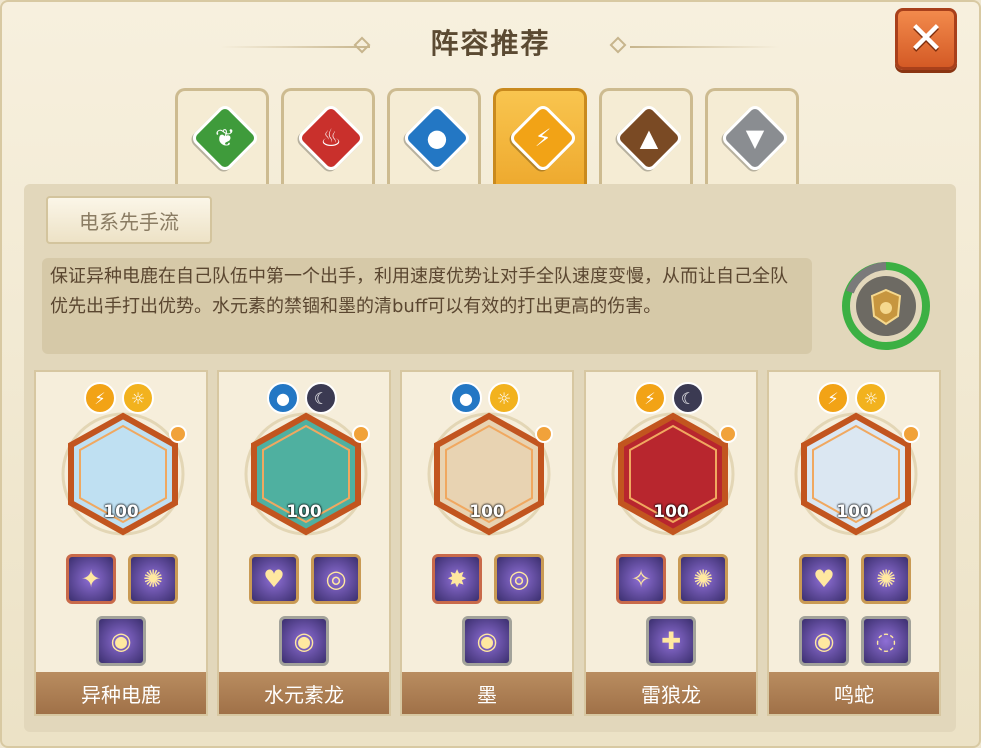 The height and width of the screenshot is (748, 981). What do you see at coordinates (854, 693) in the screenshot?
I see `dragon-name: 鸣蛇` at bounding box center [854, 693].